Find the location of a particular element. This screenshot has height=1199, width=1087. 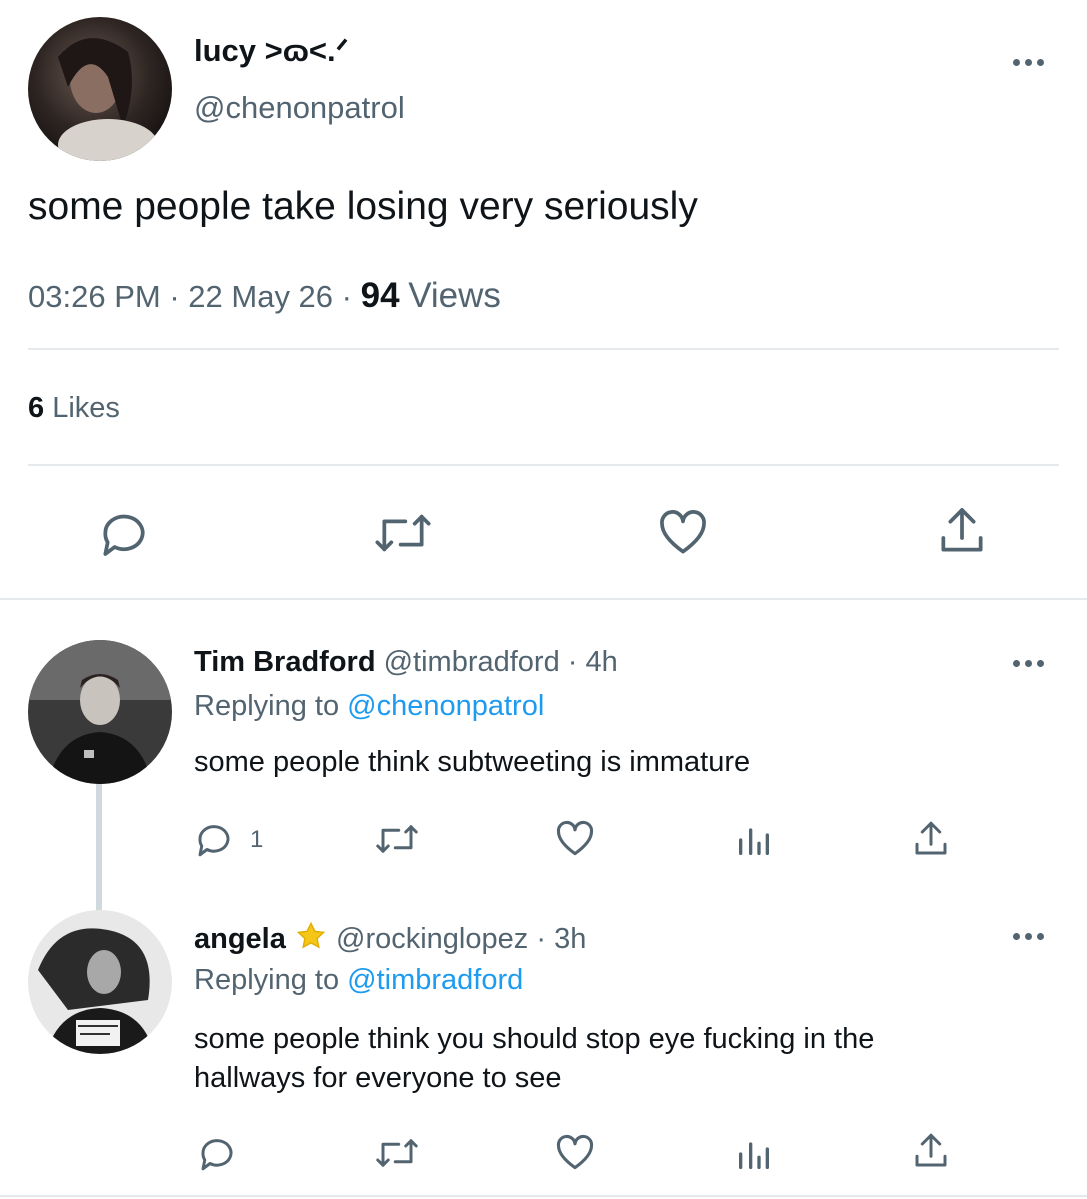

replying-to: Replying to @chenonpatrol is located at coordinates (369, 706).